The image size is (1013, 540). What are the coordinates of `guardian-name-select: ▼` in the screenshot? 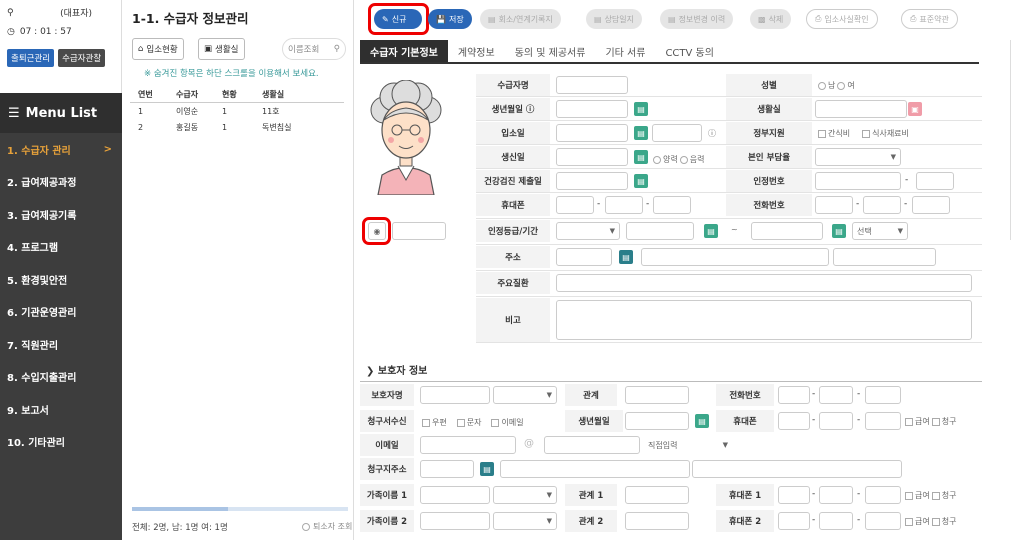 It's located at (525, 395).